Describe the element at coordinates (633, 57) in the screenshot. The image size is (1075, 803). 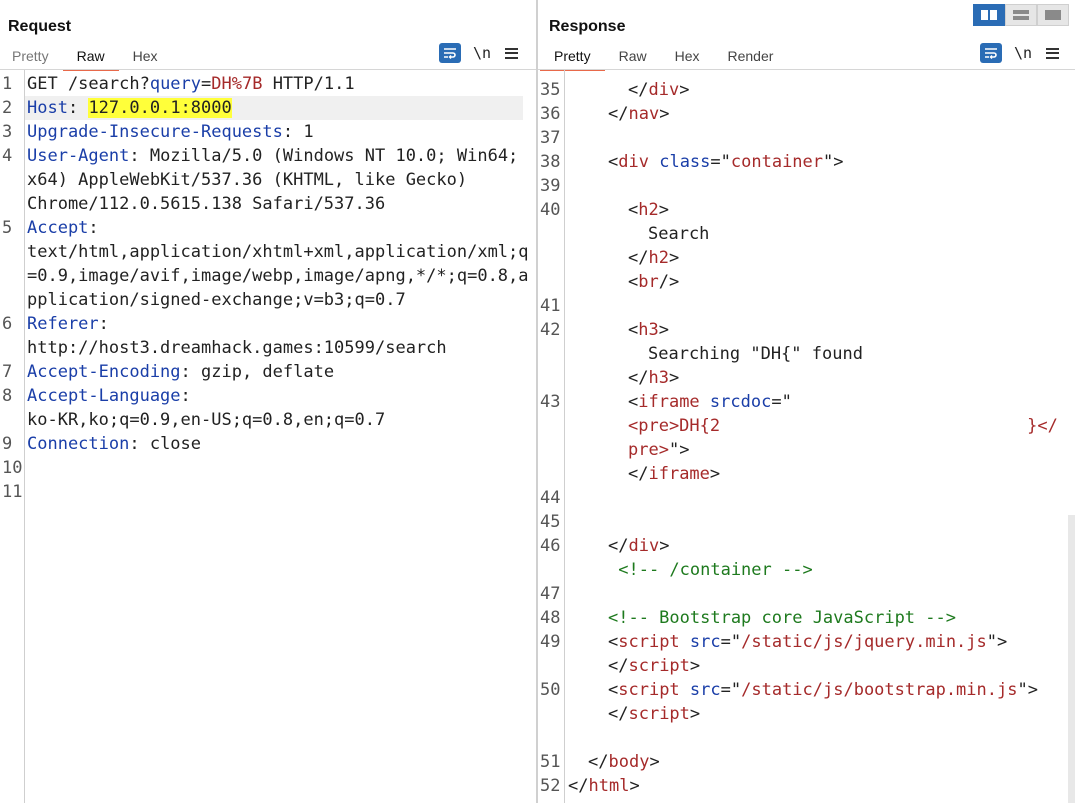
I see `response-tab-raw: Raw` at that location.